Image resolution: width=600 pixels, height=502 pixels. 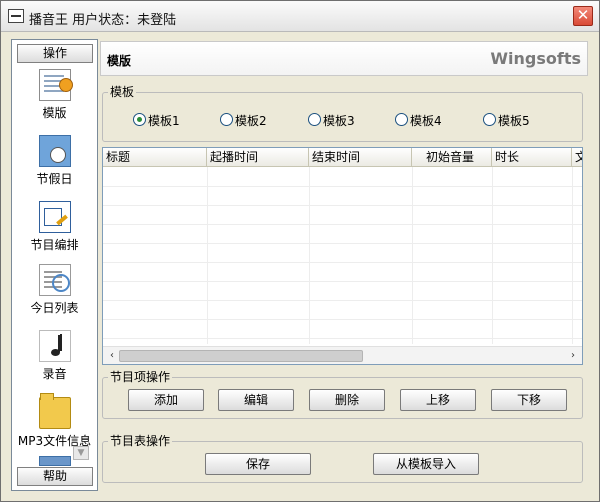 What do you see at coordinates (122, 92) in the screenshot?
I see `template-group-legend: 模板` at bounding box center [122, 92].